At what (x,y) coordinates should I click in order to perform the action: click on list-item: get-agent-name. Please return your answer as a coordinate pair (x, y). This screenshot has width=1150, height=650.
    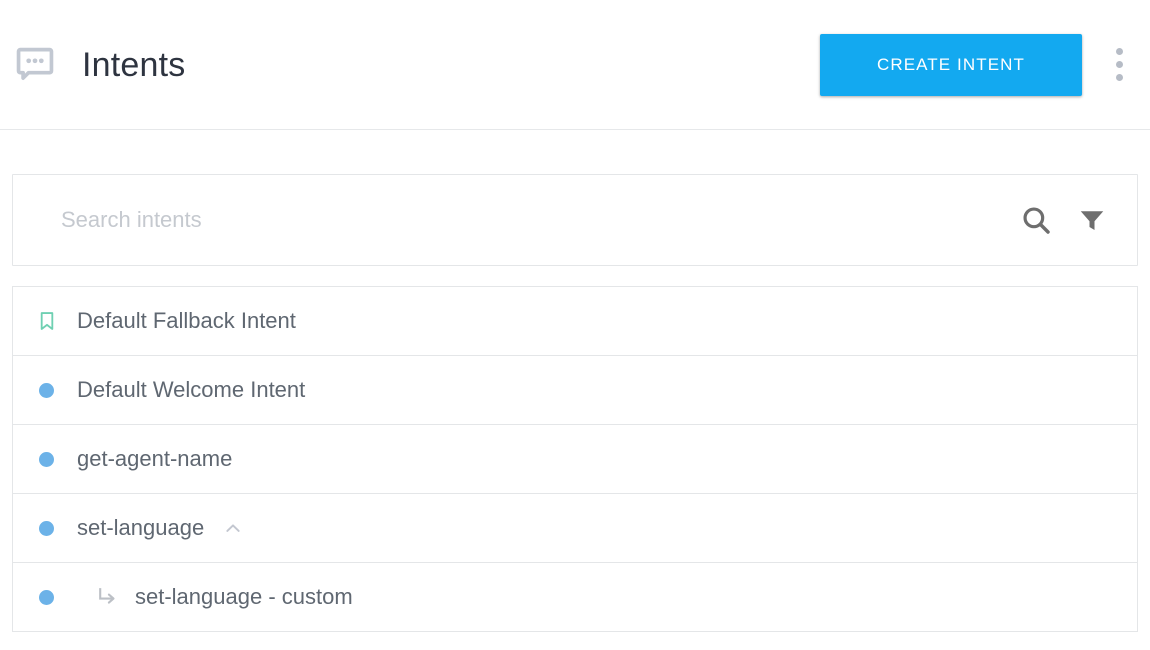
    Looking at the image, I should click on (575, 459).